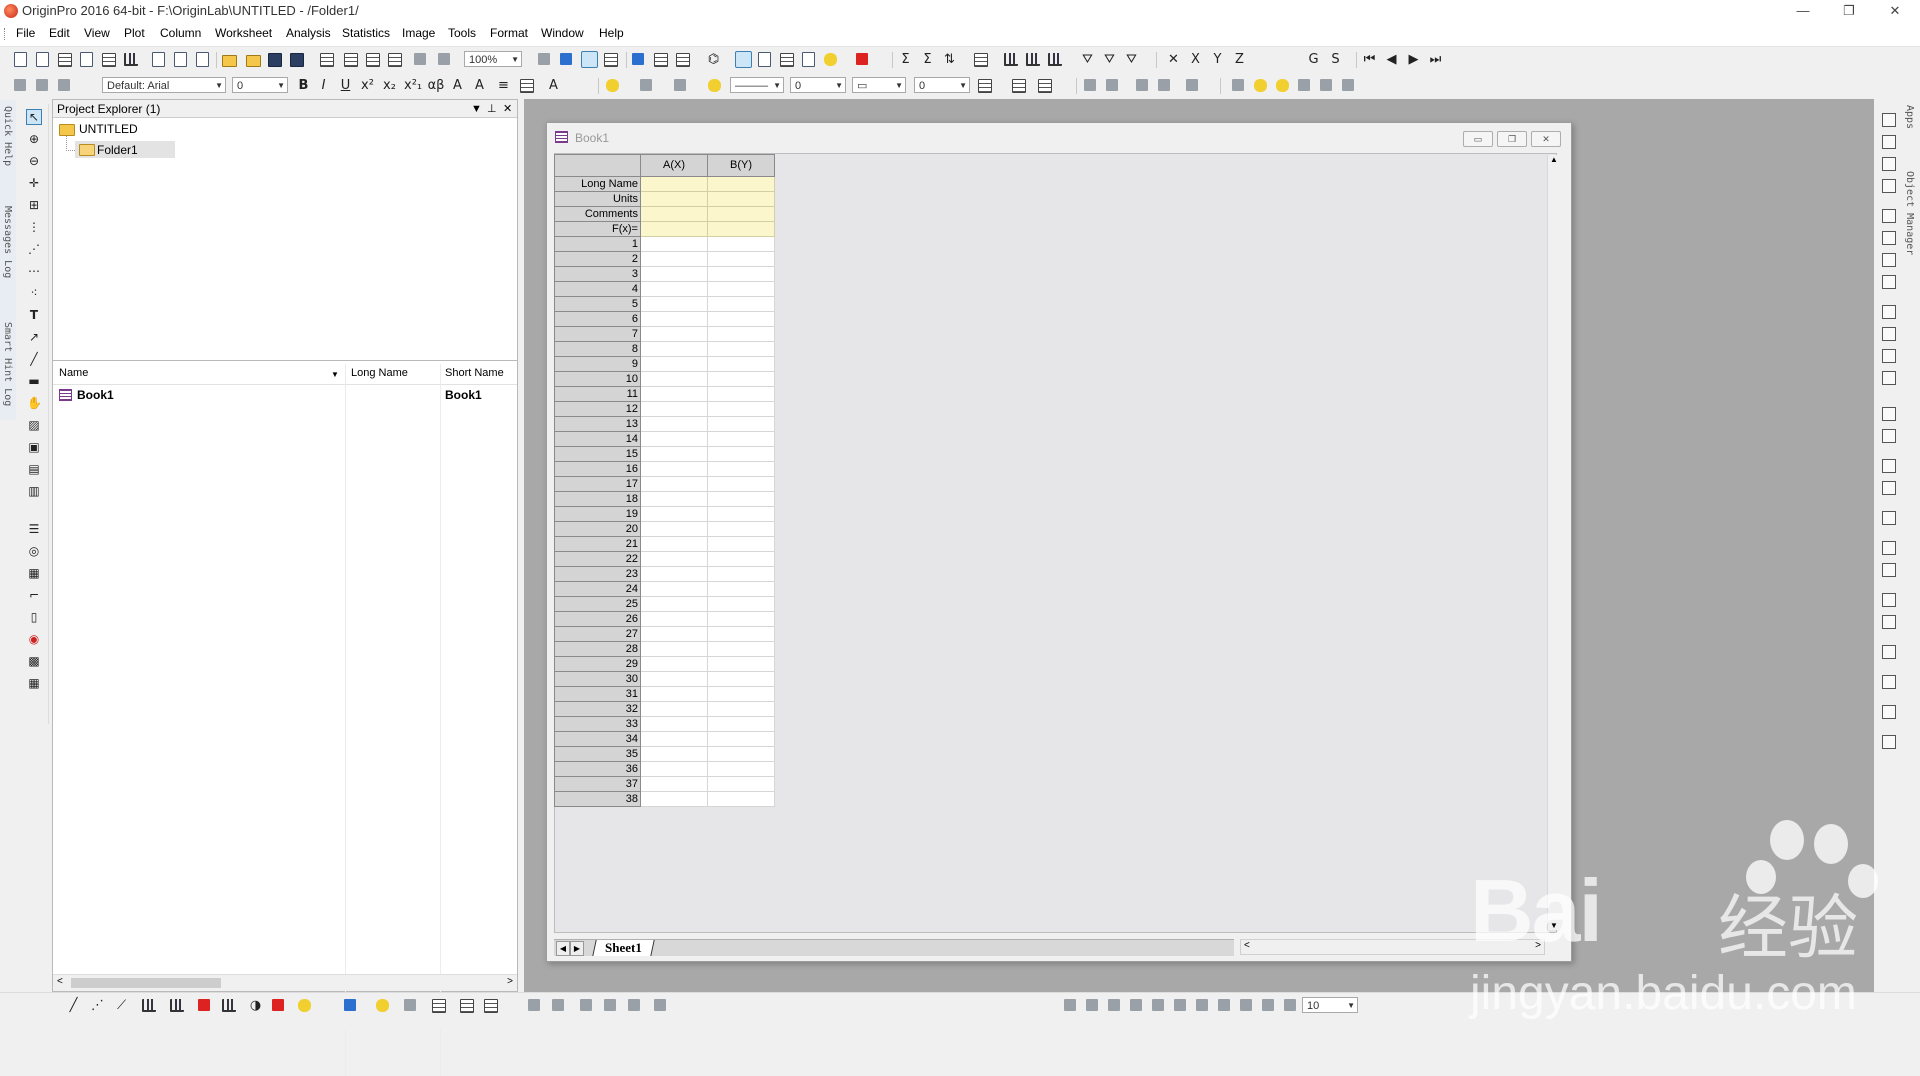  What do you see at coordinates (741, 165) in the screenshot?
I see `column-header-b: B(Y)` at bounding box center [741, 165].